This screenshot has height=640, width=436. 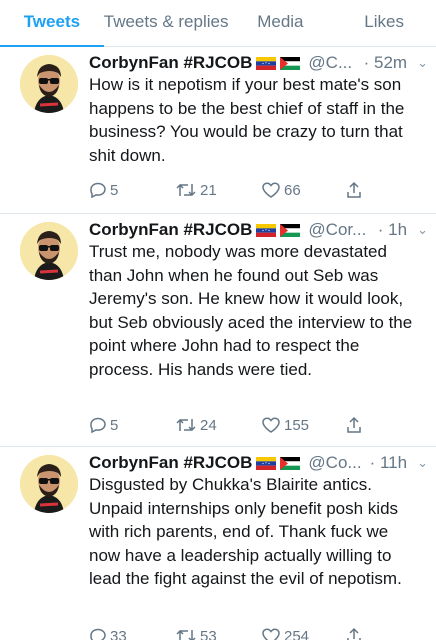 I want to click on retweet-count: 21, so click(x=208, y=190).